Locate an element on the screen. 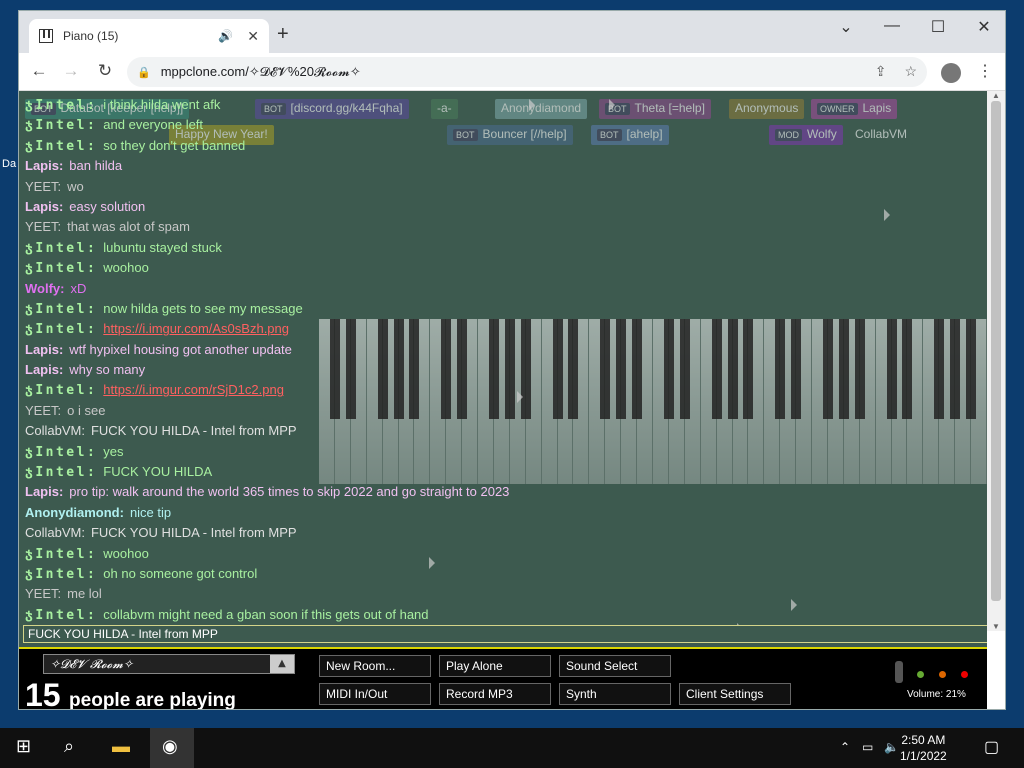  forward-icon: → is located at coordinates (71, 71).